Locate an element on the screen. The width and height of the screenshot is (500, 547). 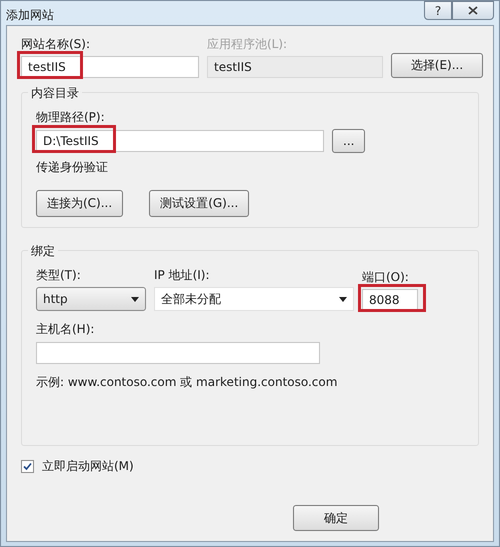
site-name-field: testIIS is located at coordinates (110, 67).